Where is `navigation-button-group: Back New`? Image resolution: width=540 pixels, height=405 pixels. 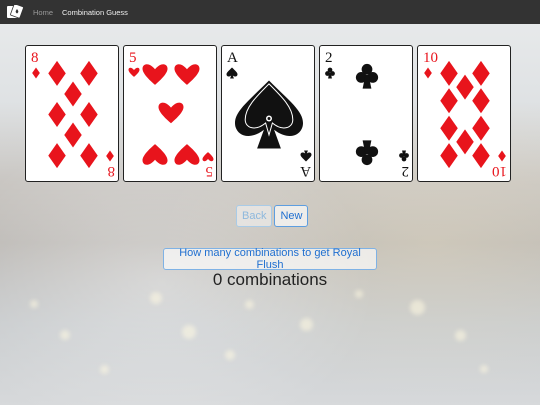 navigation-button-group: Back New is located at coordinates (272, 216).